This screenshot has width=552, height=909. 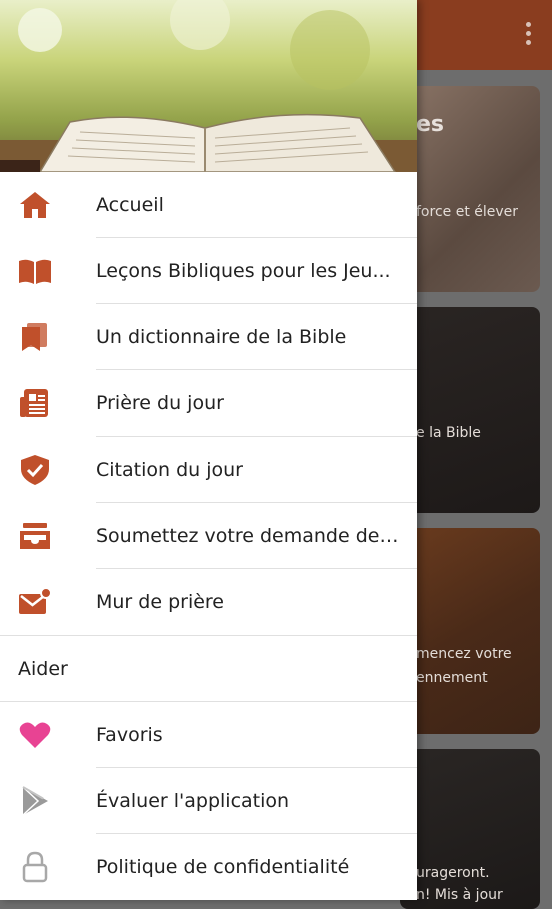 I want to click on card-text: urageront., so click(x=453, y=873).